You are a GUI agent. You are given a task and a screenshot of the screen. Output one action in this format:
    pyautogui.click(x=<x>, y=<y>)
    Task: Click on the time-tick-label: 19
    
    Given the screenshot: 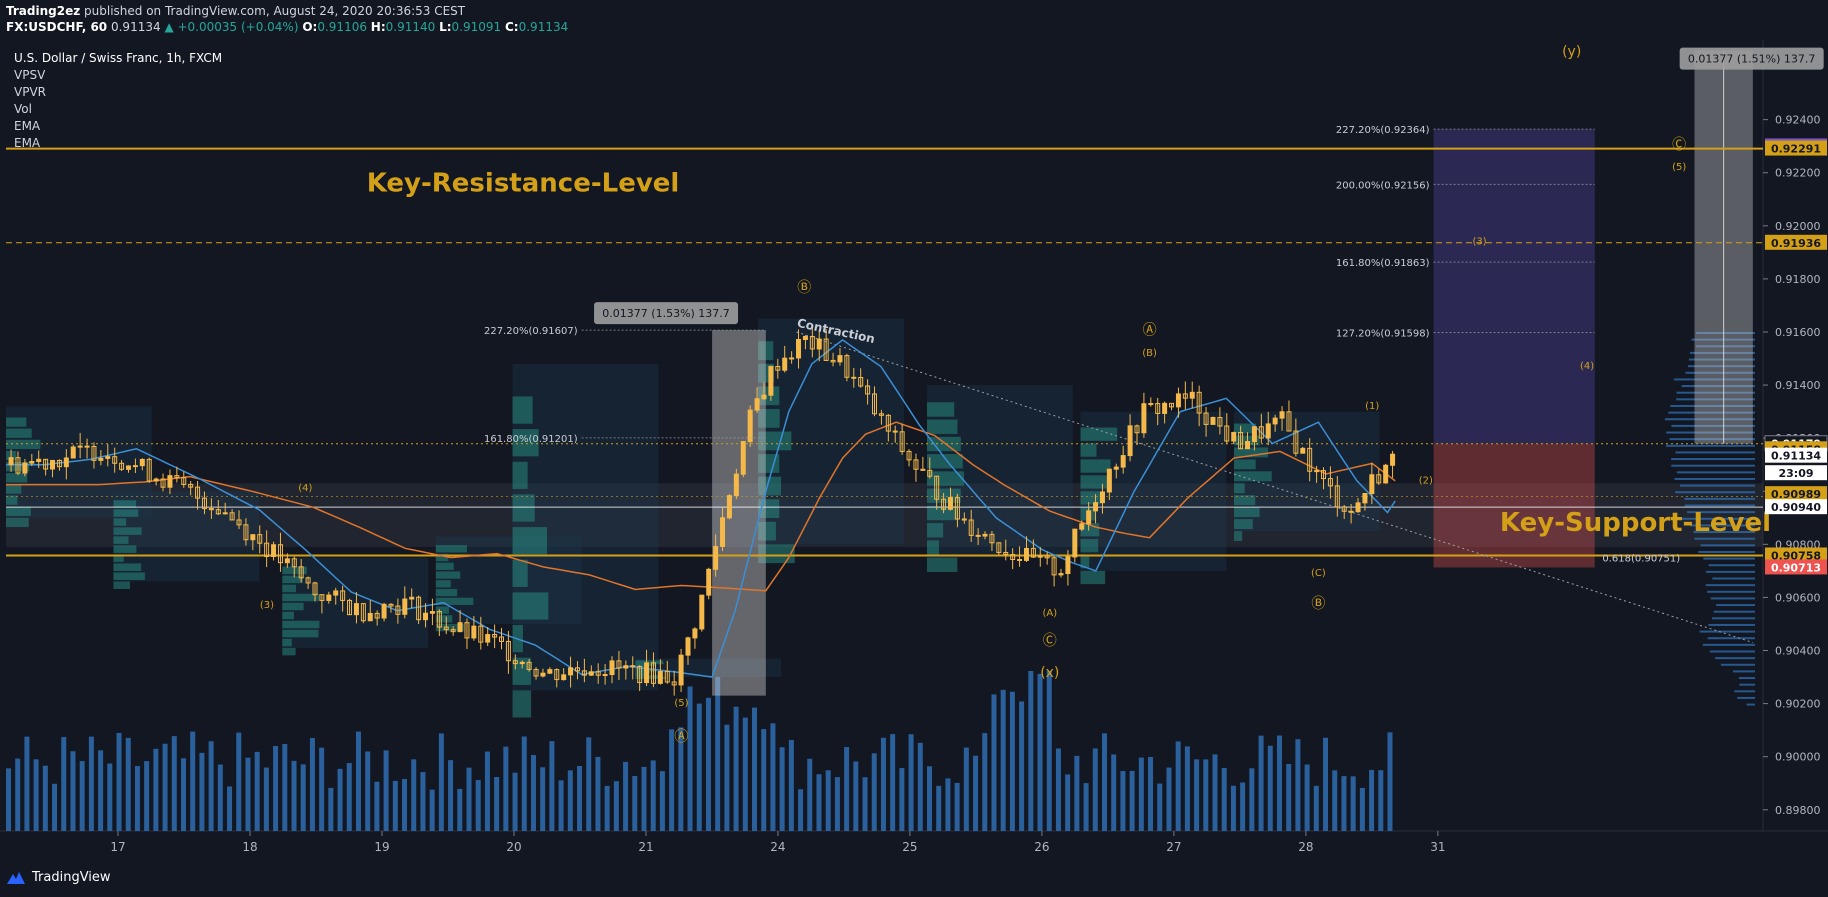 What is the action you would take?
    pyautogui.click(x=381, y=847)
    